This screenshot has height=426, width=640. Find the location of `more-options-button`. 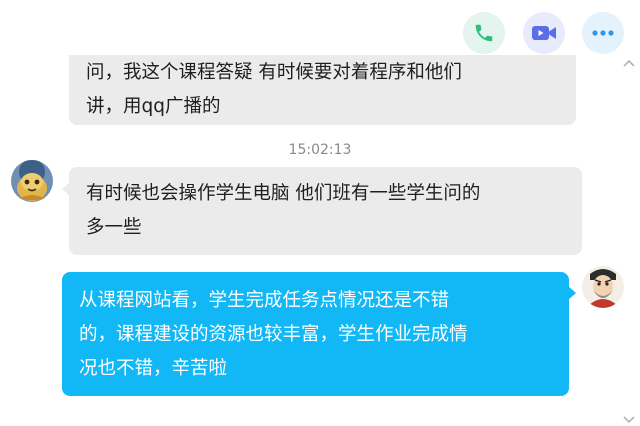

more-options-button is located at coordinates (603, 33).